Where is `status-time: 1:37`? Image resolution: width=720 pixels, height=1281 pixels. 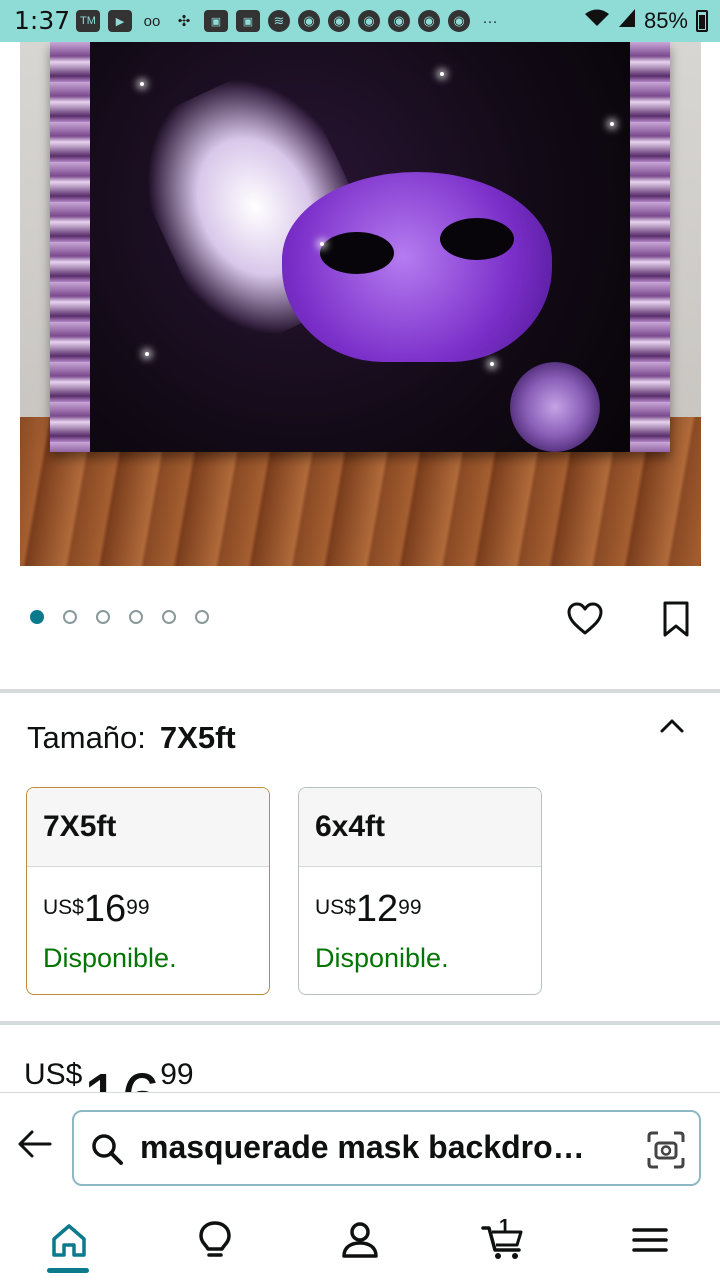 status-time: 1:37 is located at coordinates (42, 20).